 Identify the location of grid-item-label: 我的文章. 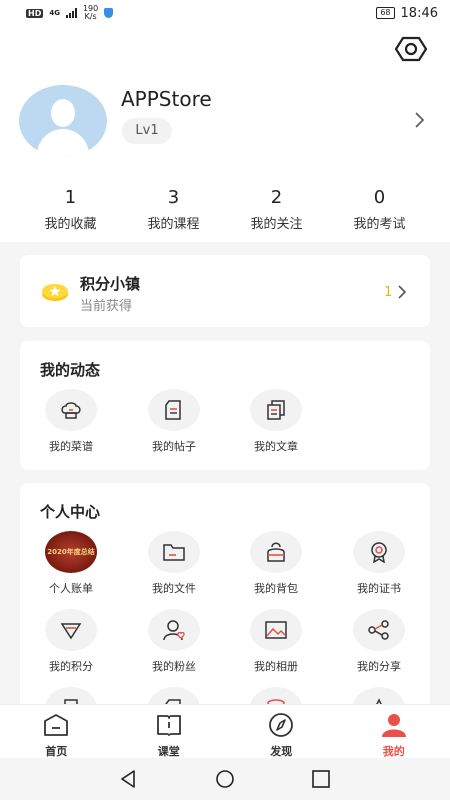
(276, 446).